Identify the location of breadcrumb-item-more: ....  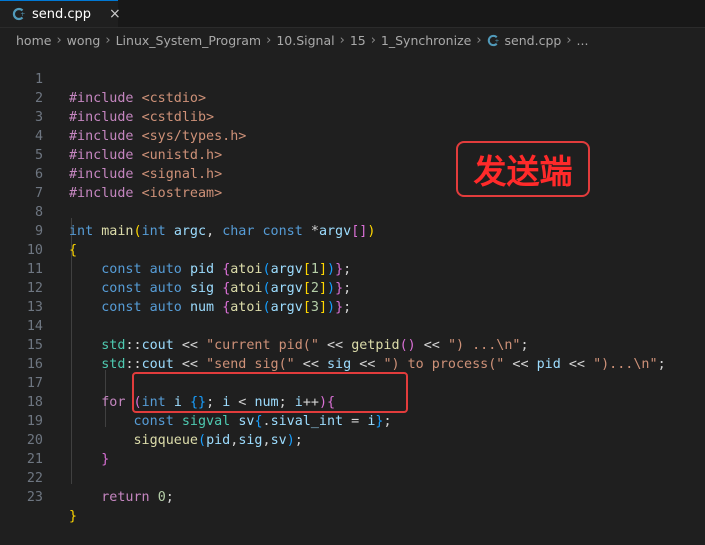
(583, 40).